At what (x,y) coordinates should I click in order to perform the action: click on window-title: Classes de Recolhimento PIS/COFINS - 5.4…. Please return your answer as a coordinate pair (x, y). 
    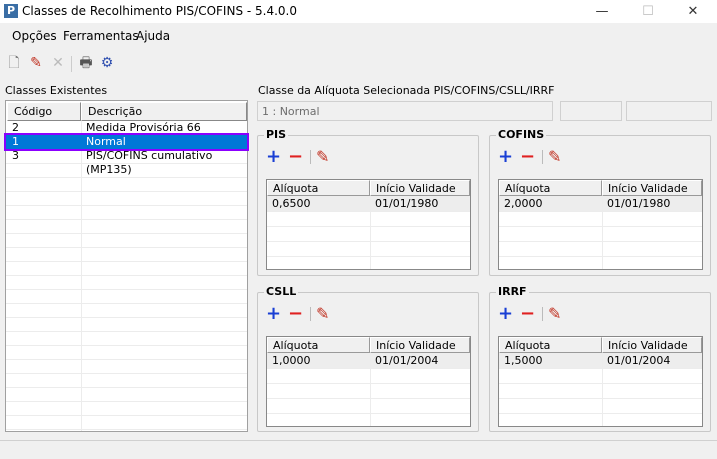
    Looking at the image, I should click on (160, 11).